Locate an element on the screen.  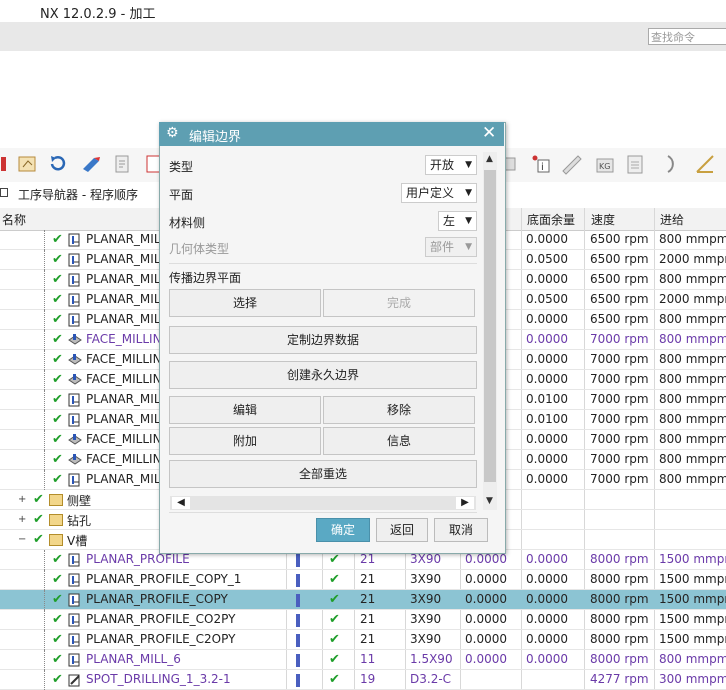
weight-icon: KG is located at coordinates (605, 164).